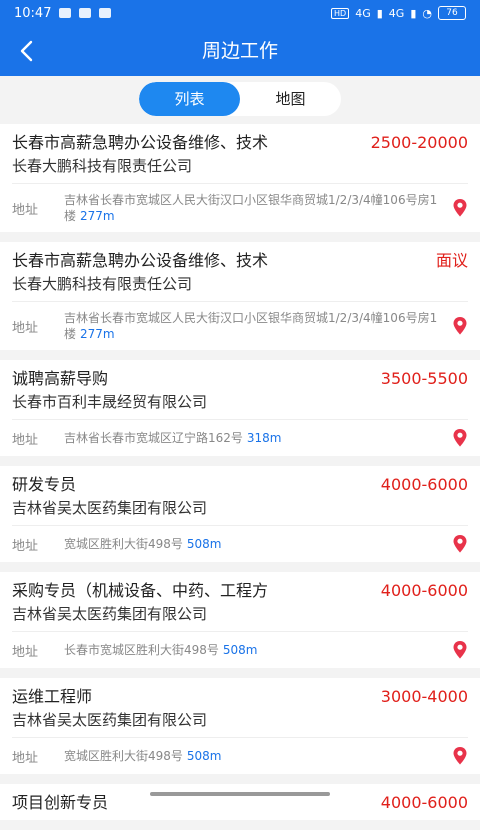 The width and height of the screenshot is (480, 830). Describe the element at coordinates (161, 650) in the screenshot. I see `address-text: 长春市宽城区胜利大街498号 508m` at that location.